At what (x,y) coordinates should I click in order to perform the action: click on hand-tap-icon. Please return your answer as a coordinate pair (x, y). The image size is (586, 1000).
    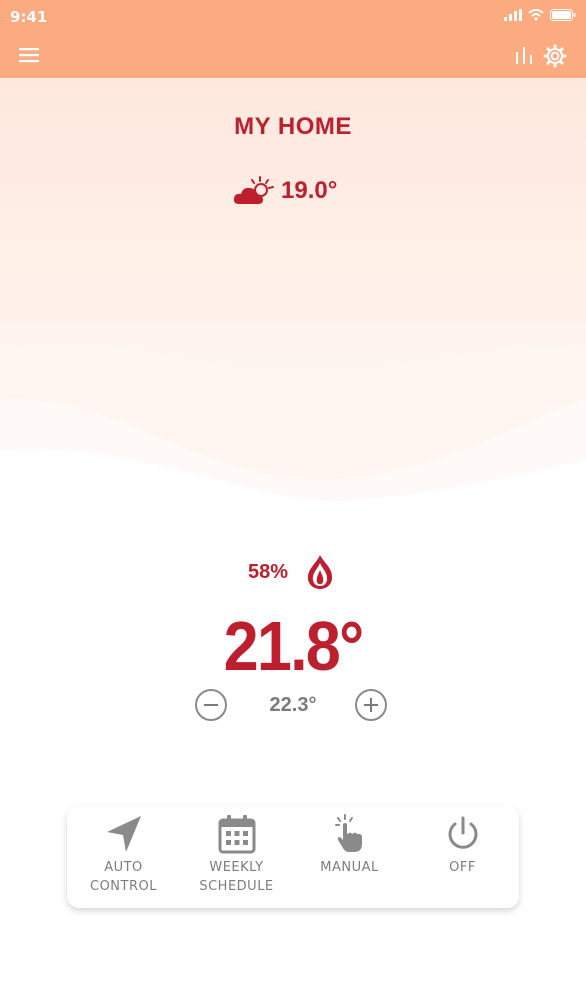
    Looking at the image, I should click on (348, 833).